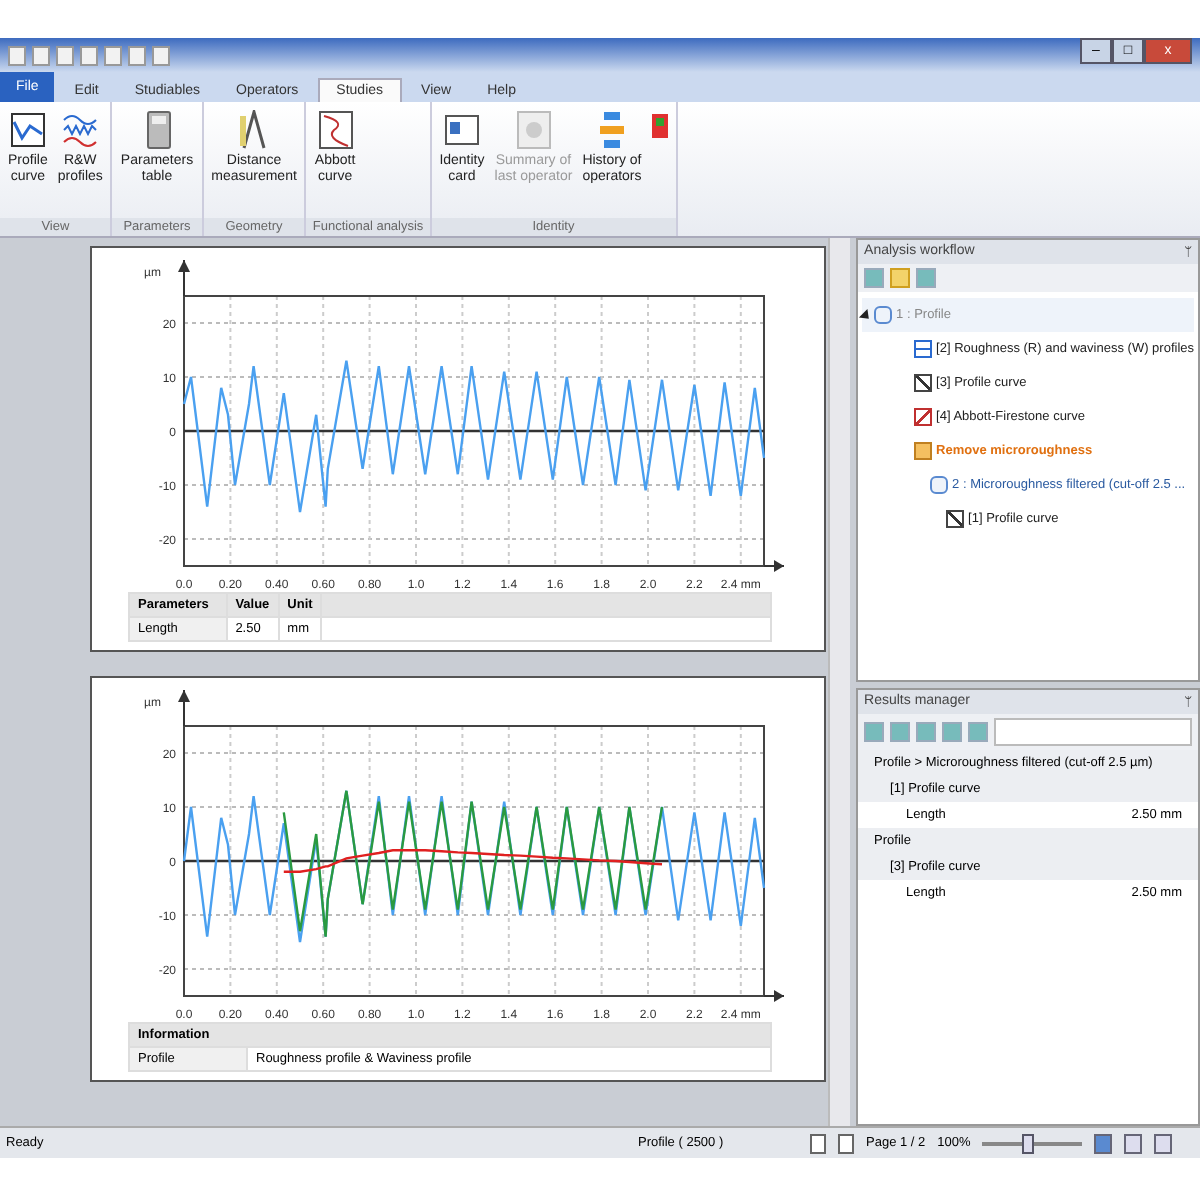 The image size is (1200, 1200). What do you see at coordinates (839, 682) in the screenshot?
I see `scrollbar` at bounding box center [839, 682].